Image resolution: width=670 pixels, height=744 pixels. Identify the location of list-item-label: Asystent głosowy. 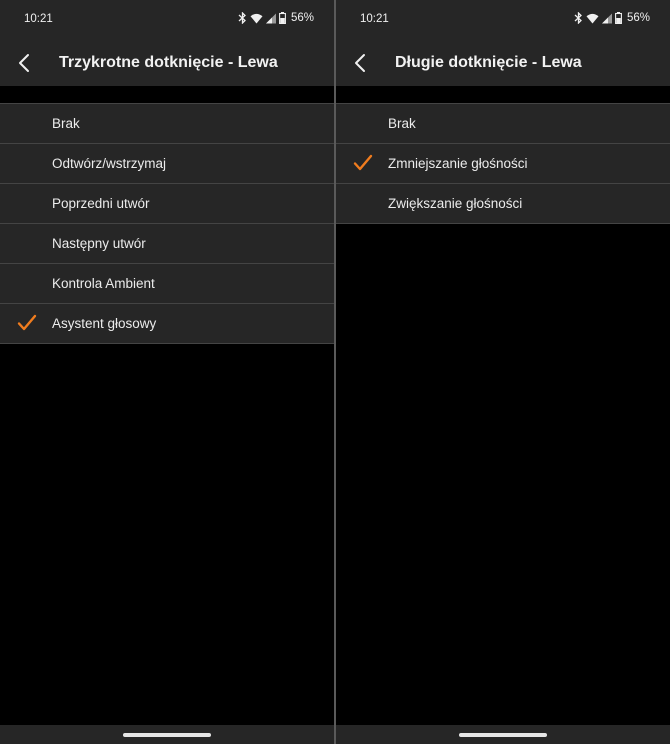
(104, 323).